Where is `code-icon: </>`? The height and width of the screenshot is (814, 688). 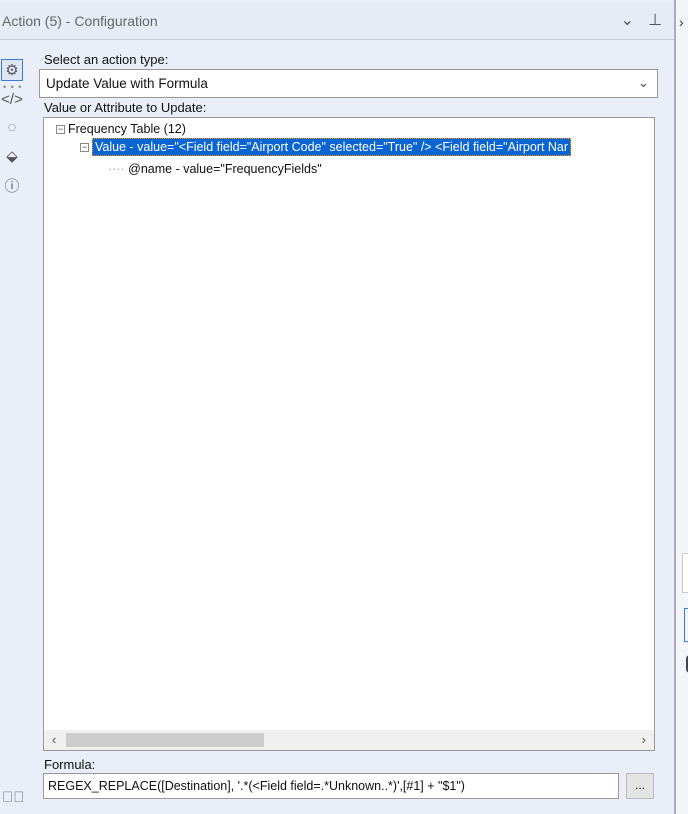
code-icon: </> is located at coordinates (12, 99).